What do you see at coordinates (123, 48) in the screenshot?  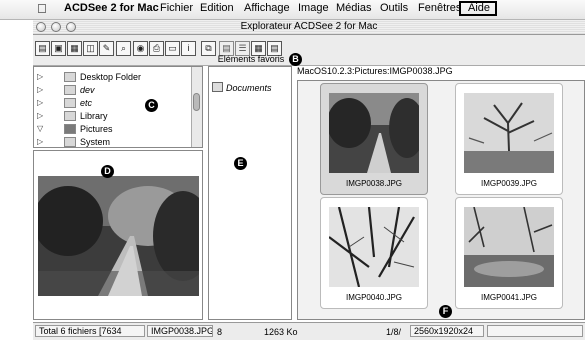 I see `search-icon: ⌕` at bounding box center [123, 48].